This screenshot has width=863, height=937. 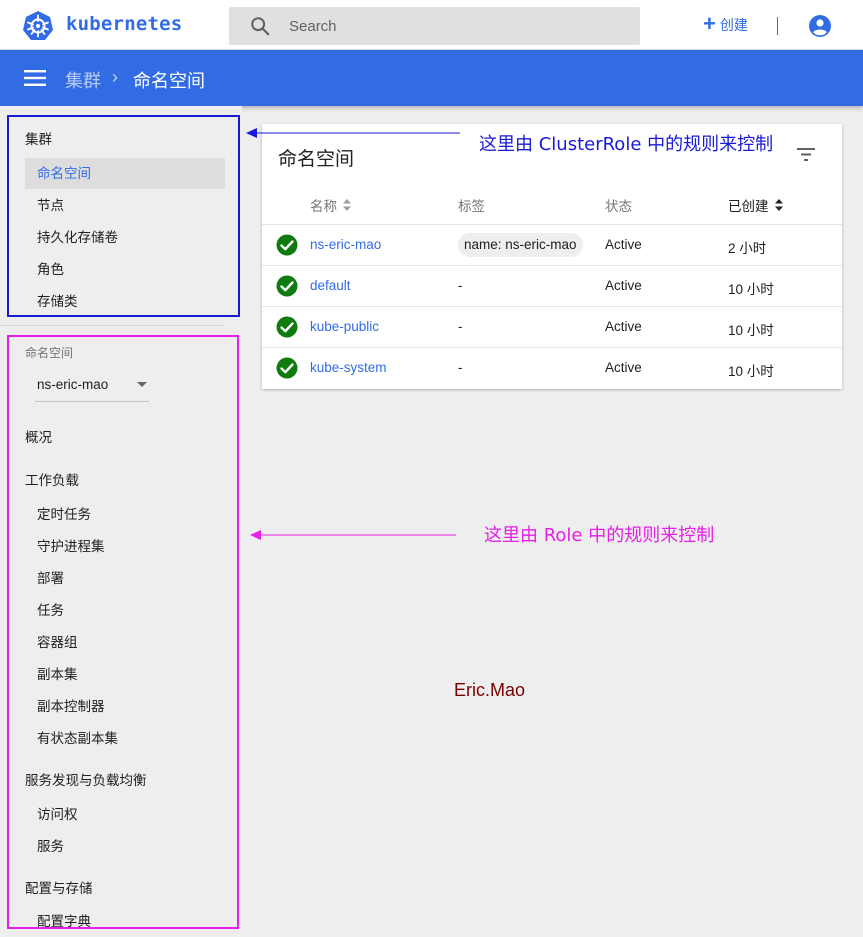 I want to click on column-header-created: 已创建, so click(x=756, y=205).